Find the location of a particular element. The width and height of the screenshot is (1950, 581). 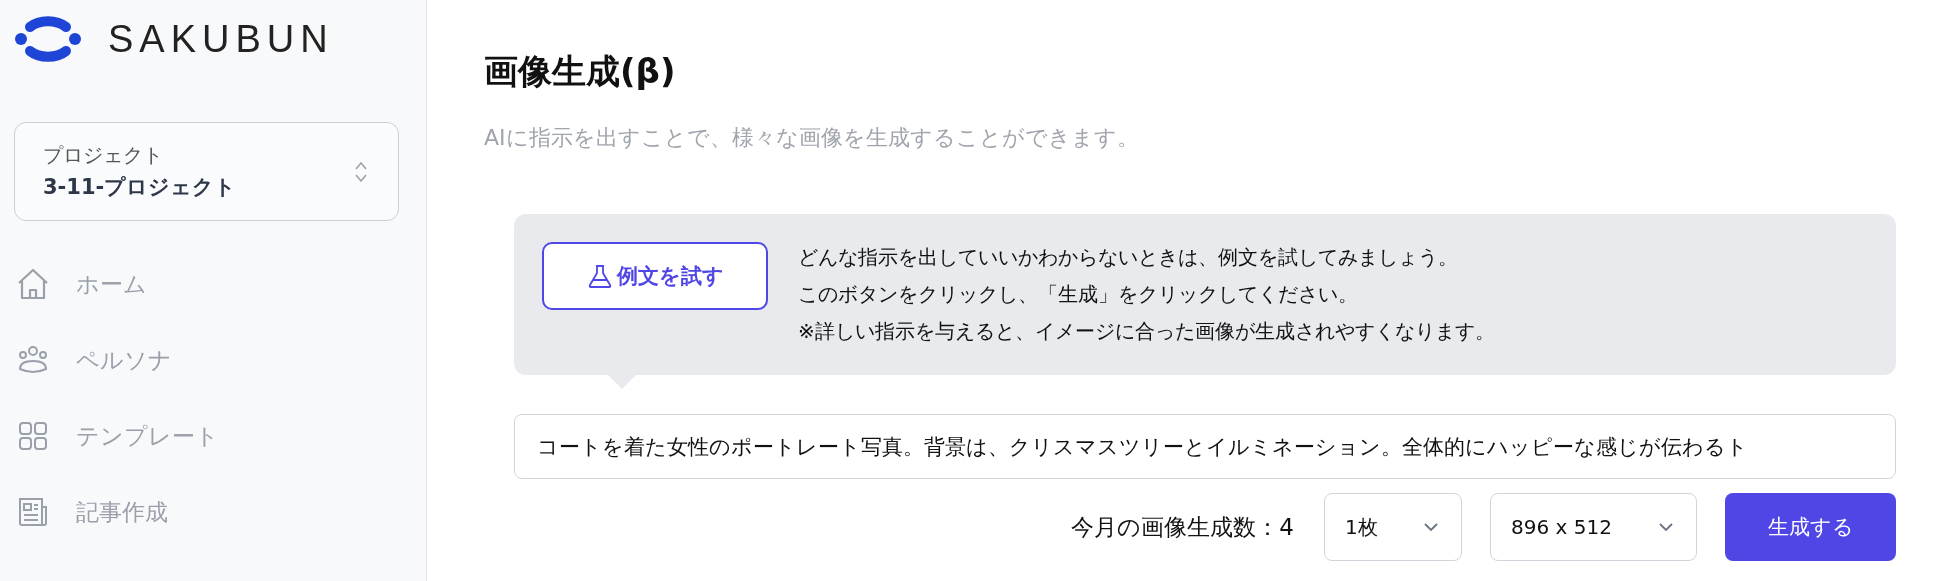

newspaper-icon is located at coordinates (33, 512).